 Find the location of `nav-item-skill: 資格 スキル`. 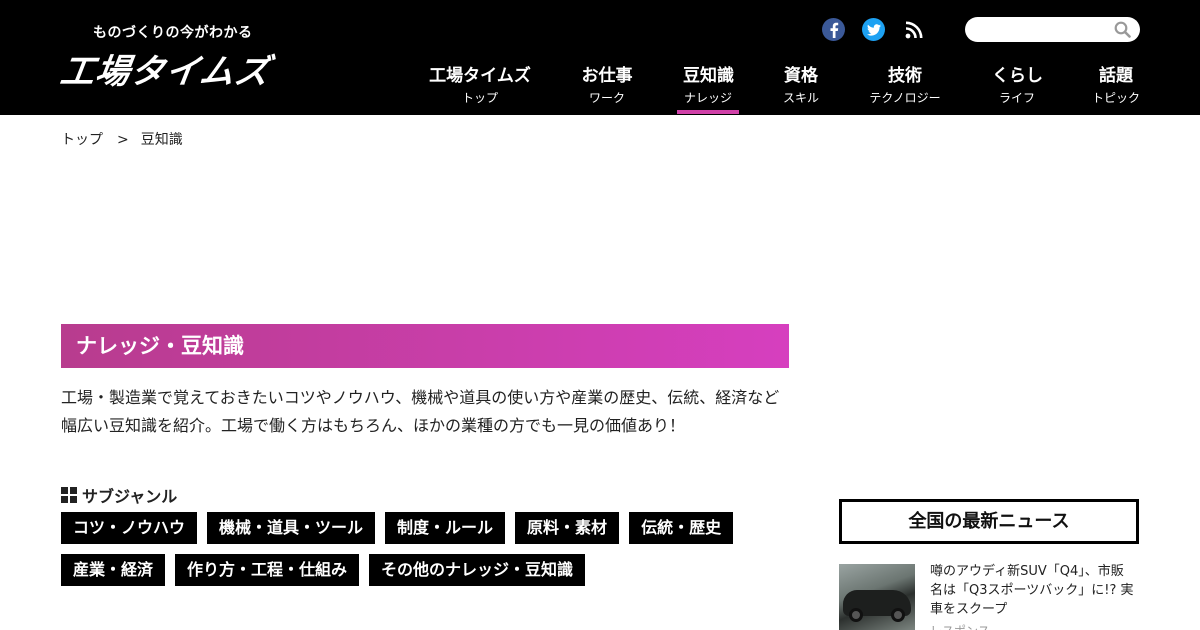

nav-item-skill: 資格 スキル is located at coordinates (801, 84).